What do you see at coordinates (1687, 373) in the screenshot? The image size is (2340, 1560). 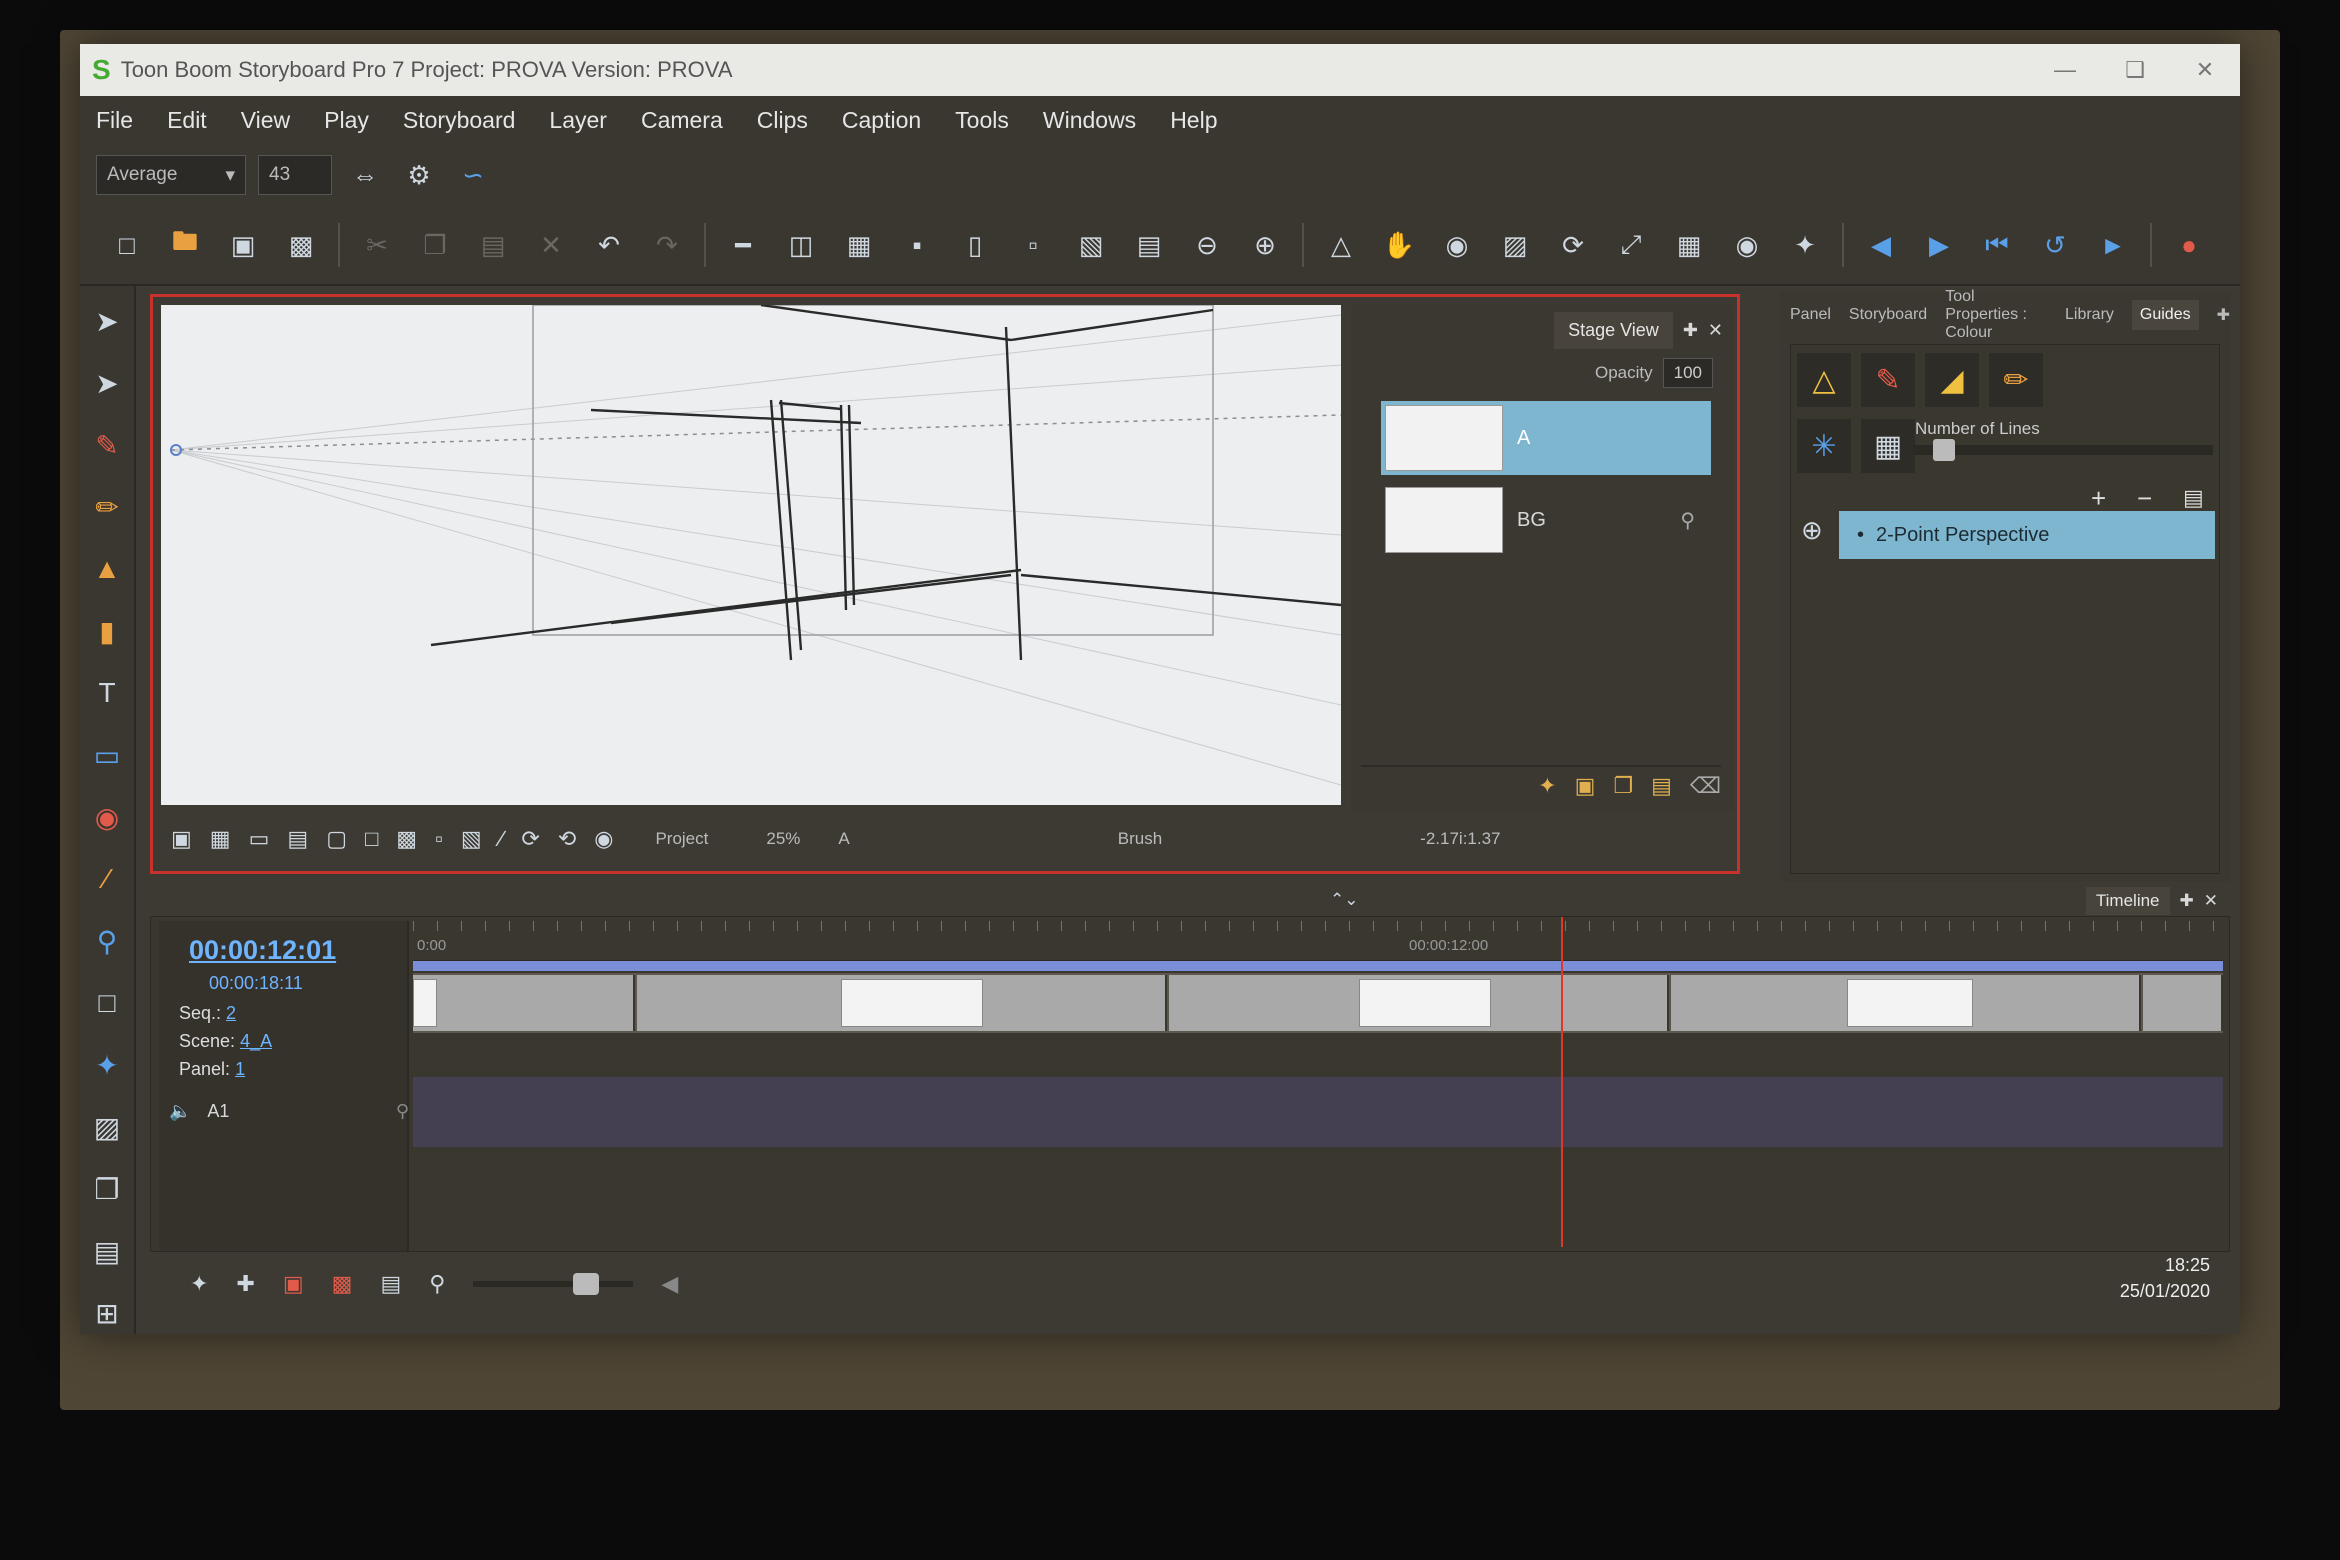 I see `opacity-field: 100` at bounding box center [1687, 373].